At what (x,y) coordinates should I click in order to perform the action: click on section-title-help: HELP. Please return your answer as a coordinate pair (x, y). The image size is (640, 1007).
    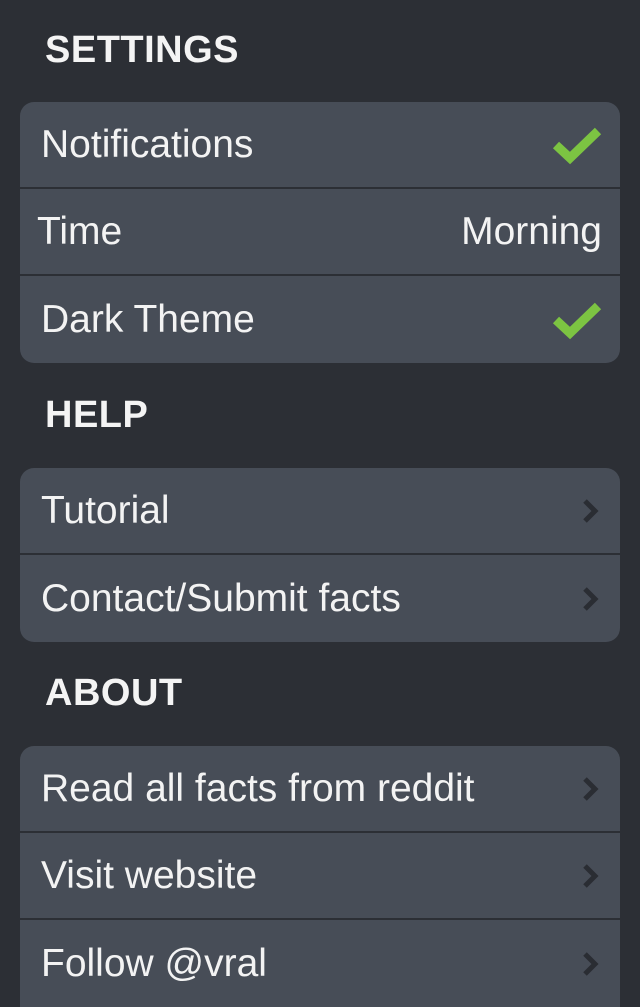
    Looking at the image, I should click on (97, 415).